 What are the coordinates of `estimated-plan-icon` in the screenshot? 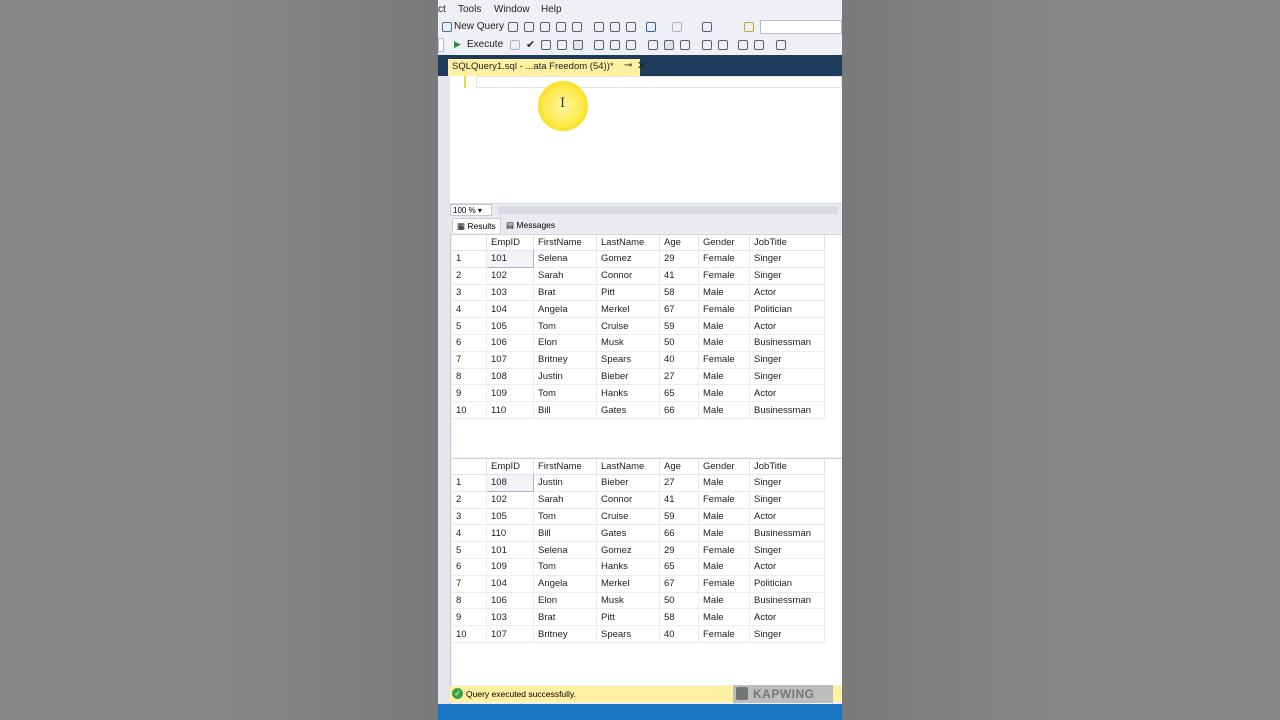 It's located at (546, 45).